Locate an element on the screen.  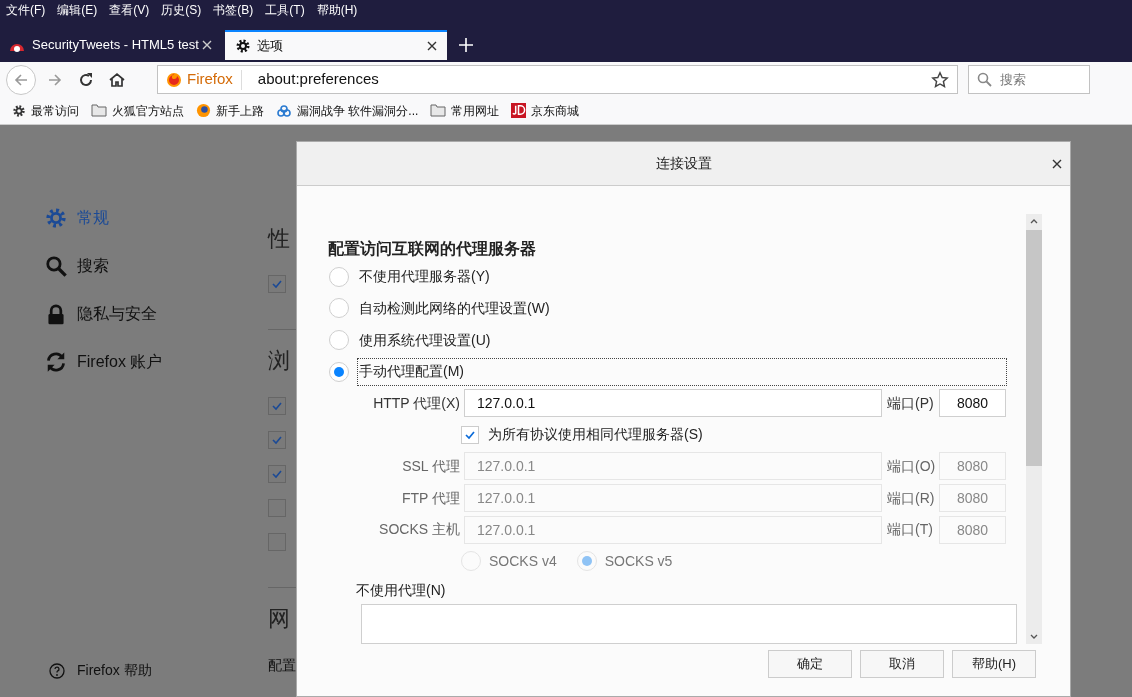
browser-tab: SecurityTweets - HTML5 test is located at coordinates (110, 45).